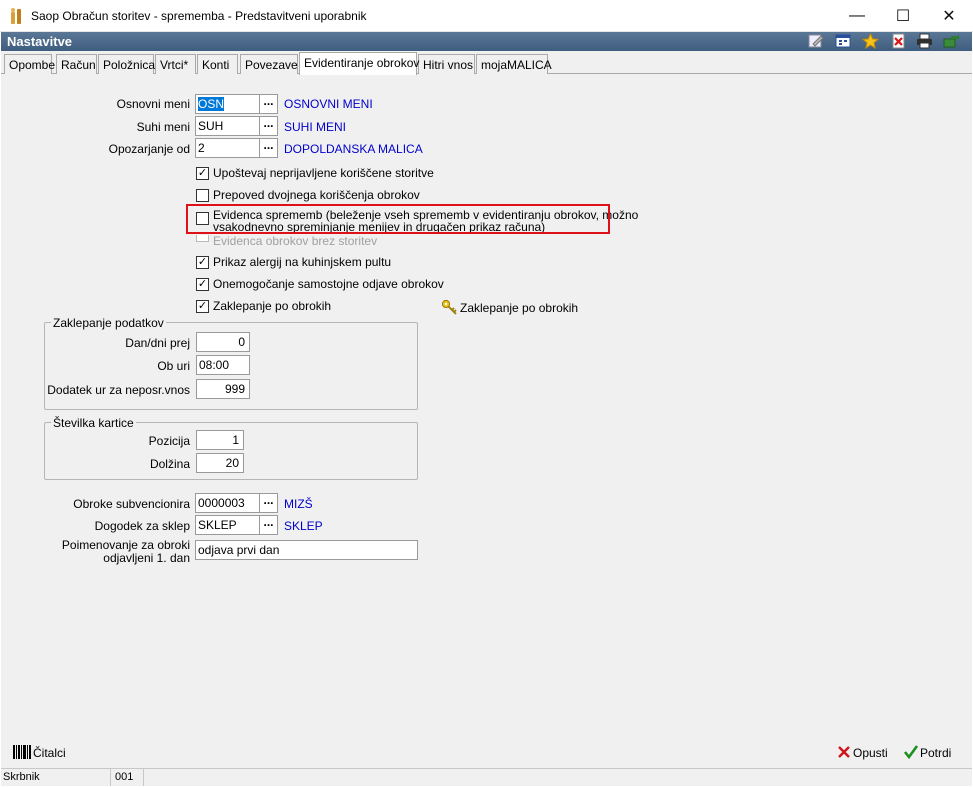 This screenshot has width=973, height=787. Describe the element at coordinates (328, 284) in the screenshot. I see `onemogocanje-label: Onemogočanje samostojne odjave obrokov` at that location.